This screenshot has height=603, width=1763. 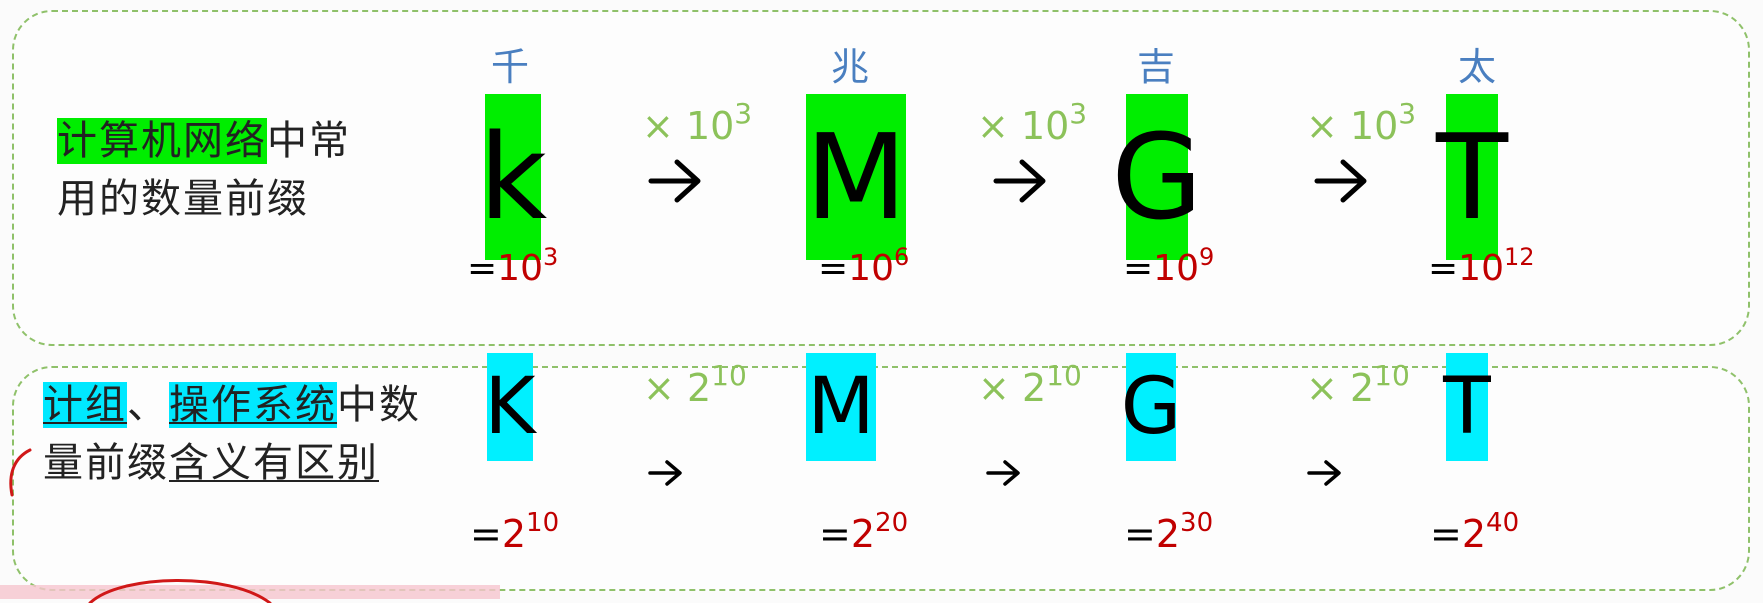 I want to click on multiplier-M-to-G: × 103, so click(x=1032, y=122).